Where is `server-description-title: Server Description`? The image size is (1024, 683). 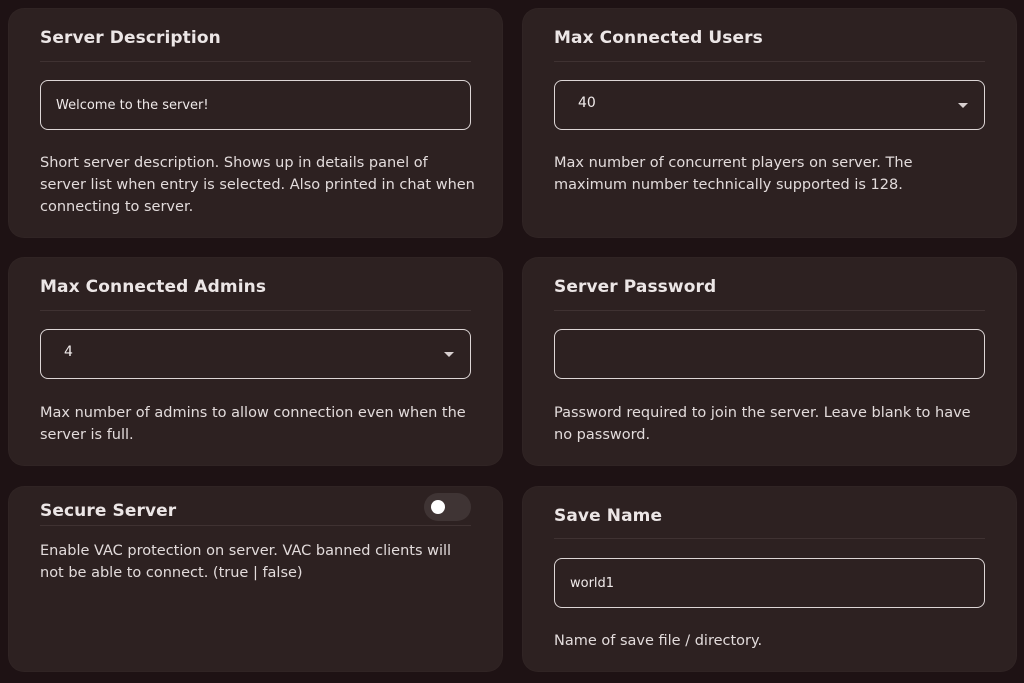 server-description-title: Server Description is located at coordinates (130, 38).